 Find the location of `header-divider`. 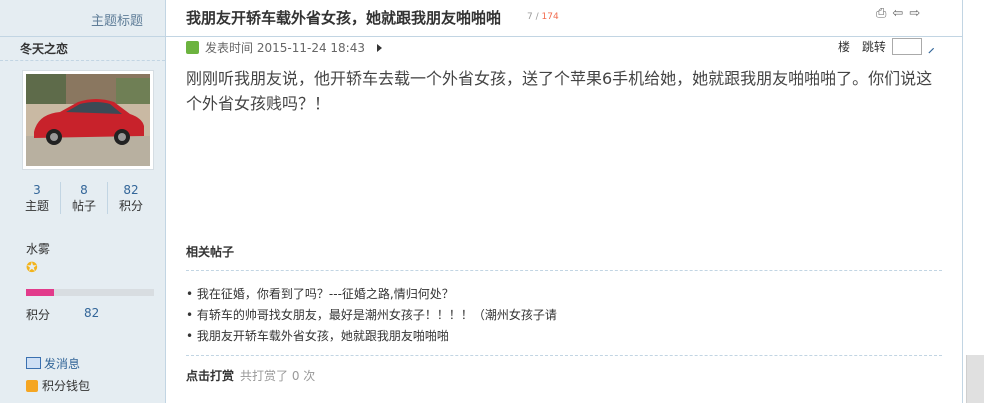

header-divider is located at coordinates (564, 36).